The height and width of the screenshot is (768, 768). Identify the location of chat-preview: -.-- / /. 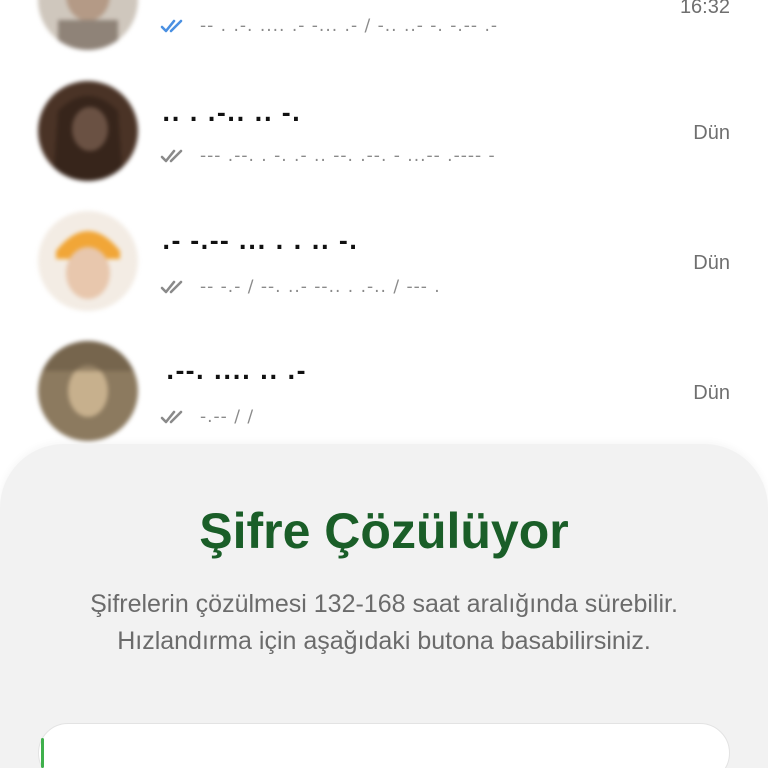
(207, 417).